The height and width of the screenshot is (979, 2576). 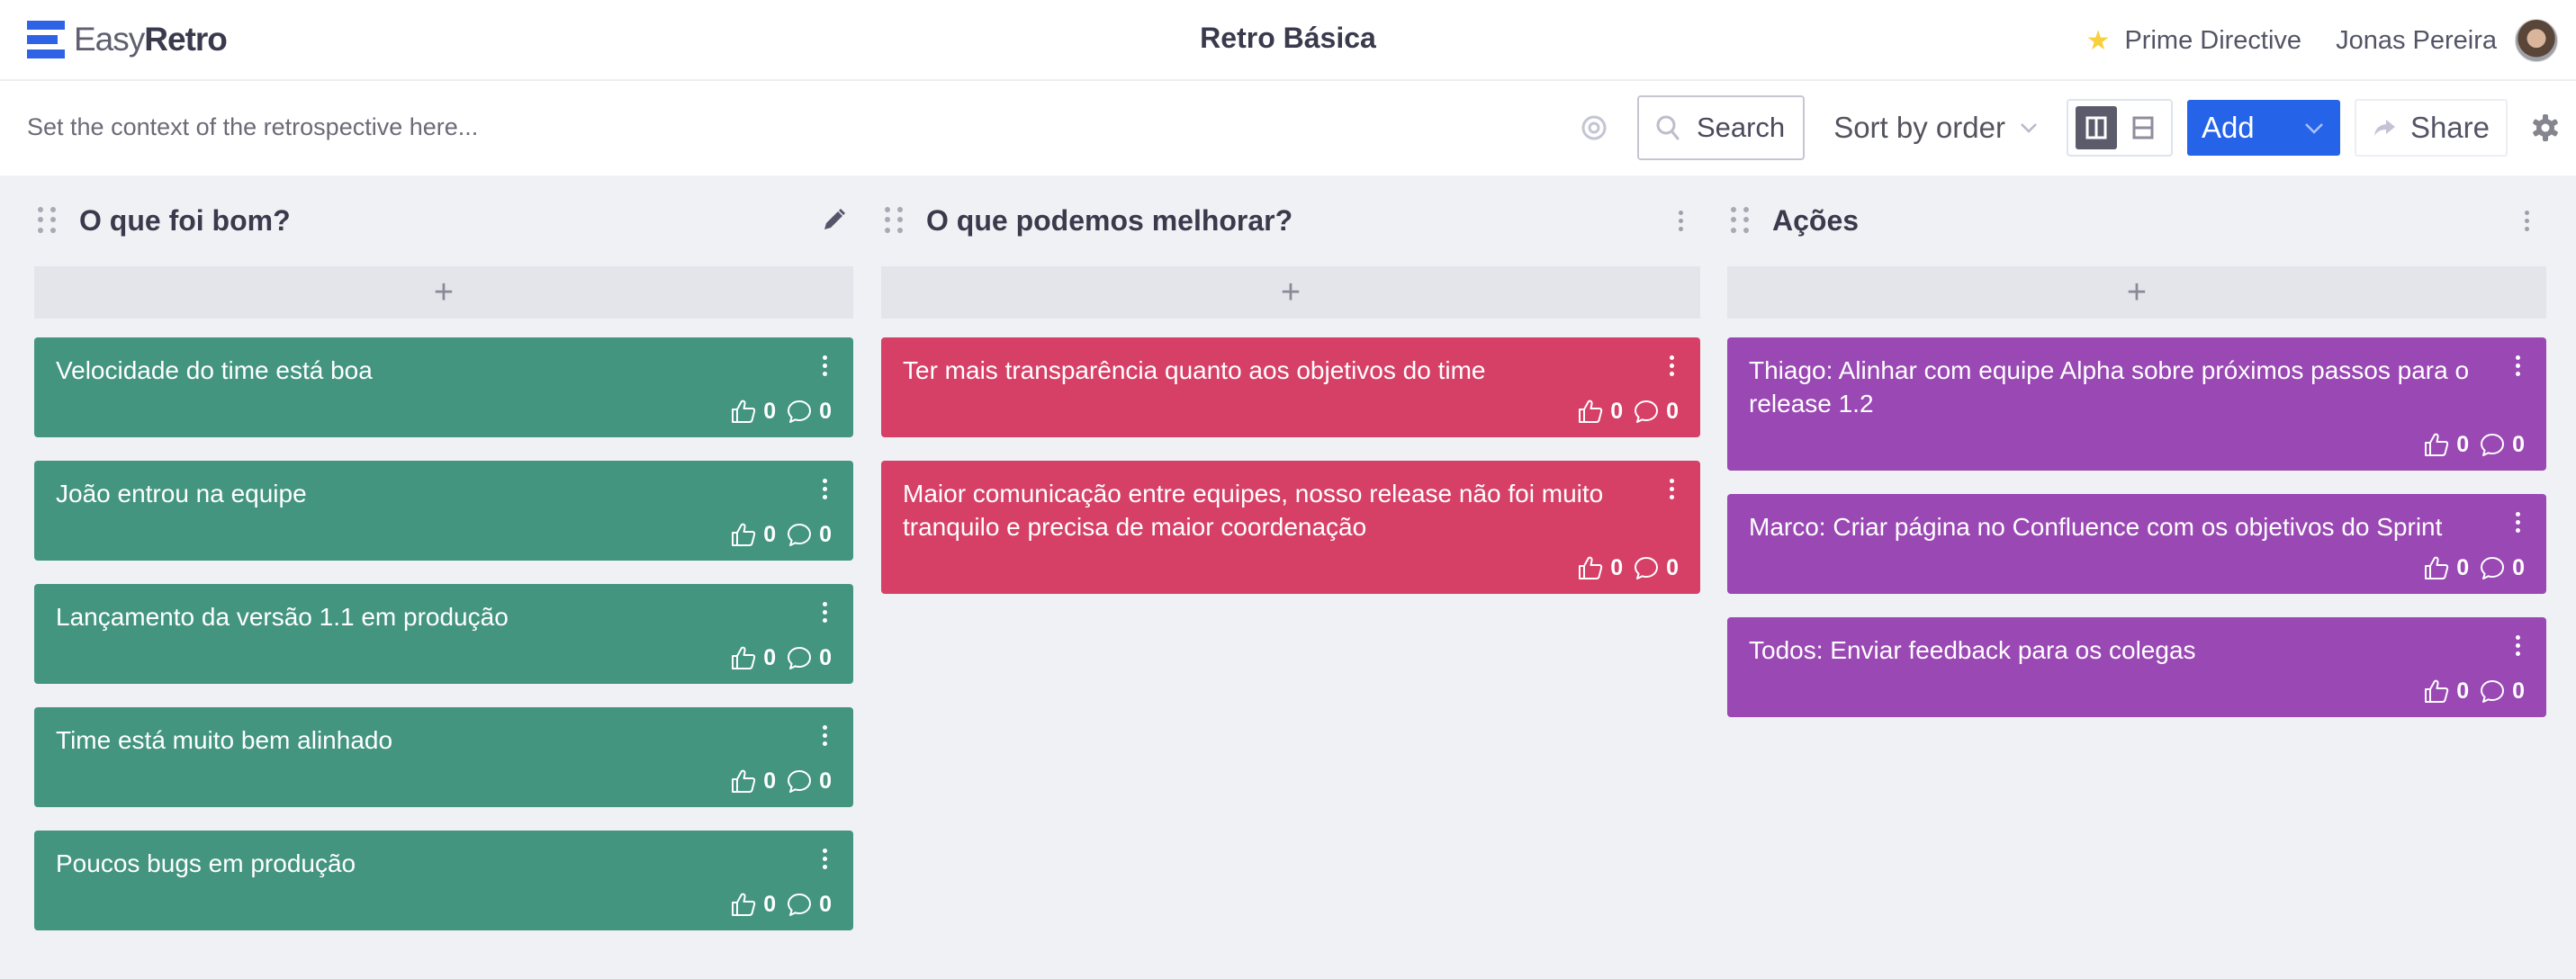 I want to click on retro-card: João entrou na equipe 0 0, so click(x=443, y=511).